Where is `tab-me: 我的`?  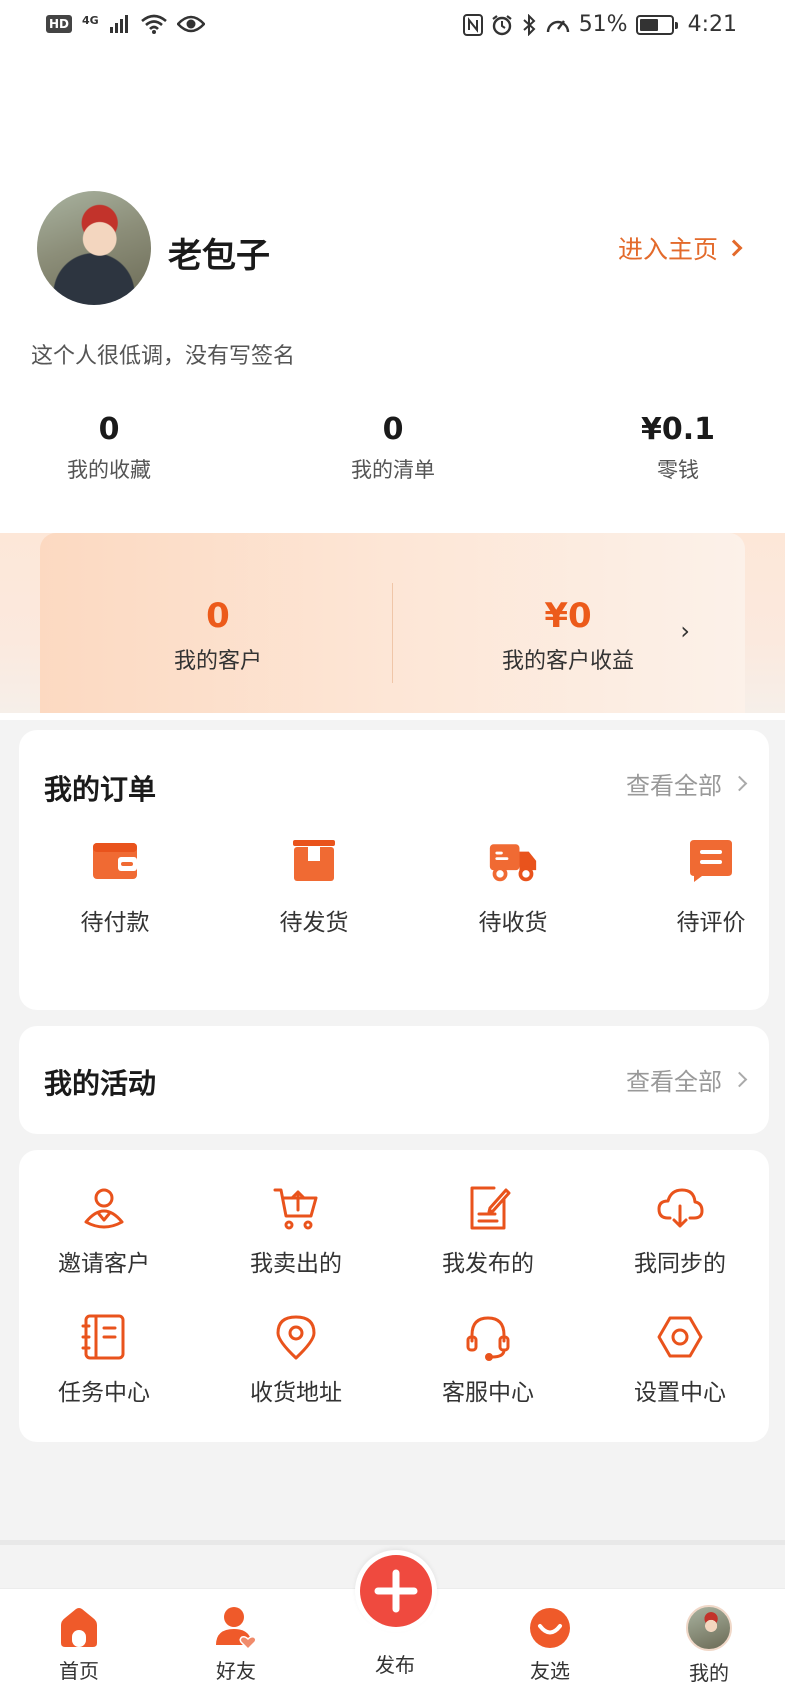
tab-me: 我的 is located at coordinates (709, 1645).